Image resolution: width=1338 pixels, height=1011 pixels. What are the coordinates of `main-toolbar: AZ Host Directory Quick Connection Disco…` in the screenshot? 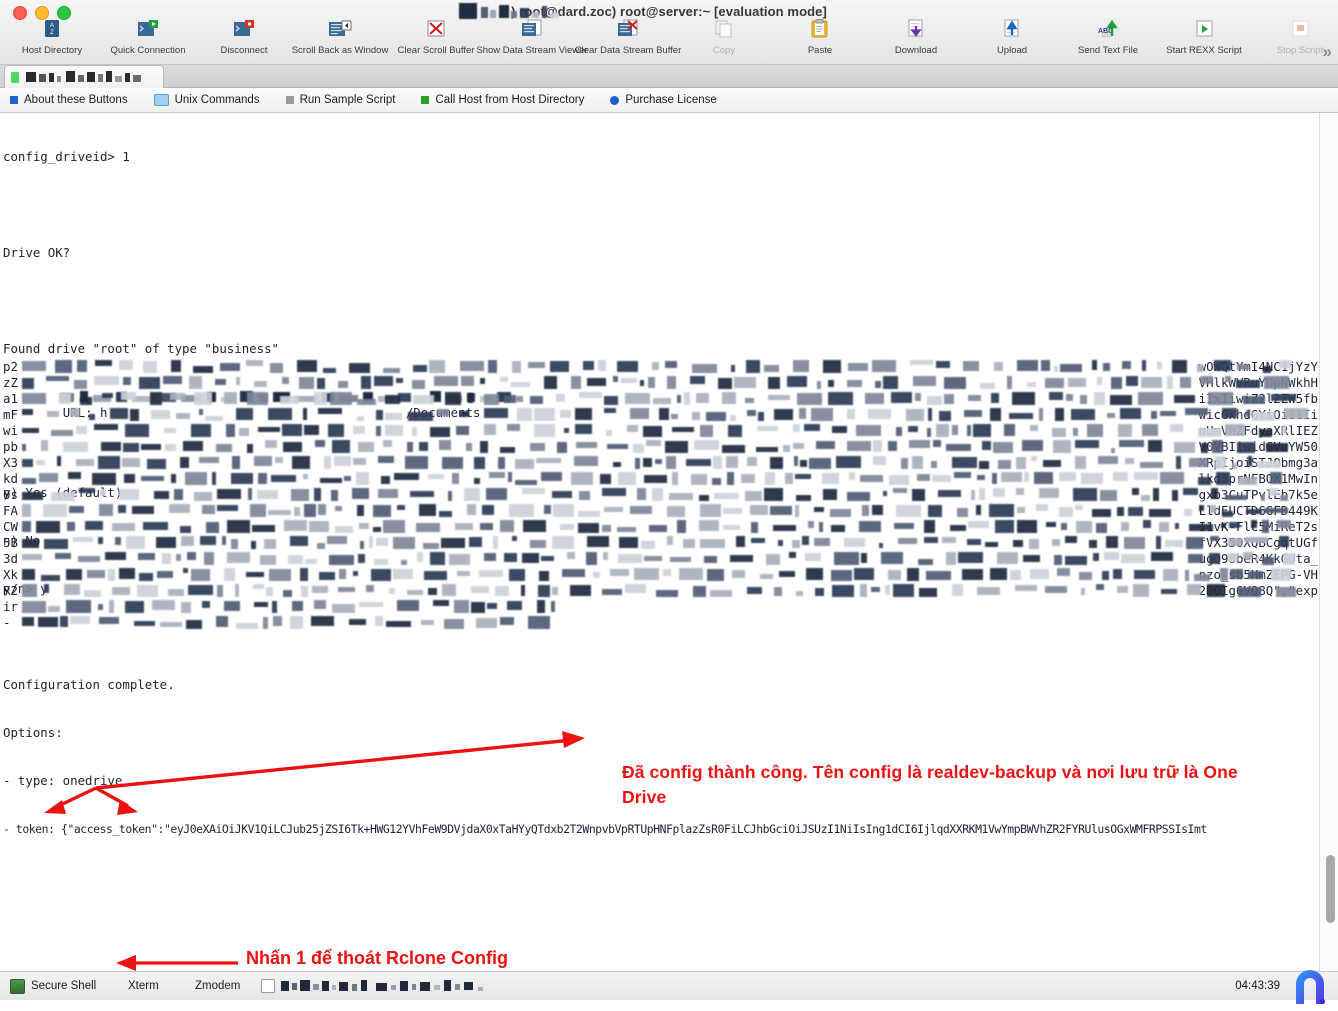 It's located at (669, 40).